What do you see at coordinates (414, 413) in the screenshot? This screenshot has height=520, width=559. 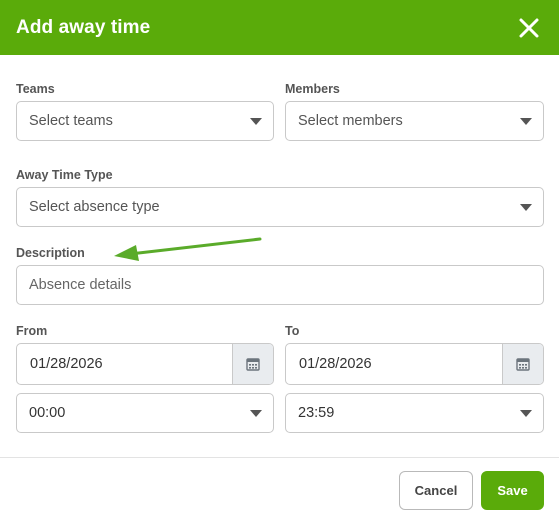 I see `to-time-select: 23:59` at bounding box center [414, 413].